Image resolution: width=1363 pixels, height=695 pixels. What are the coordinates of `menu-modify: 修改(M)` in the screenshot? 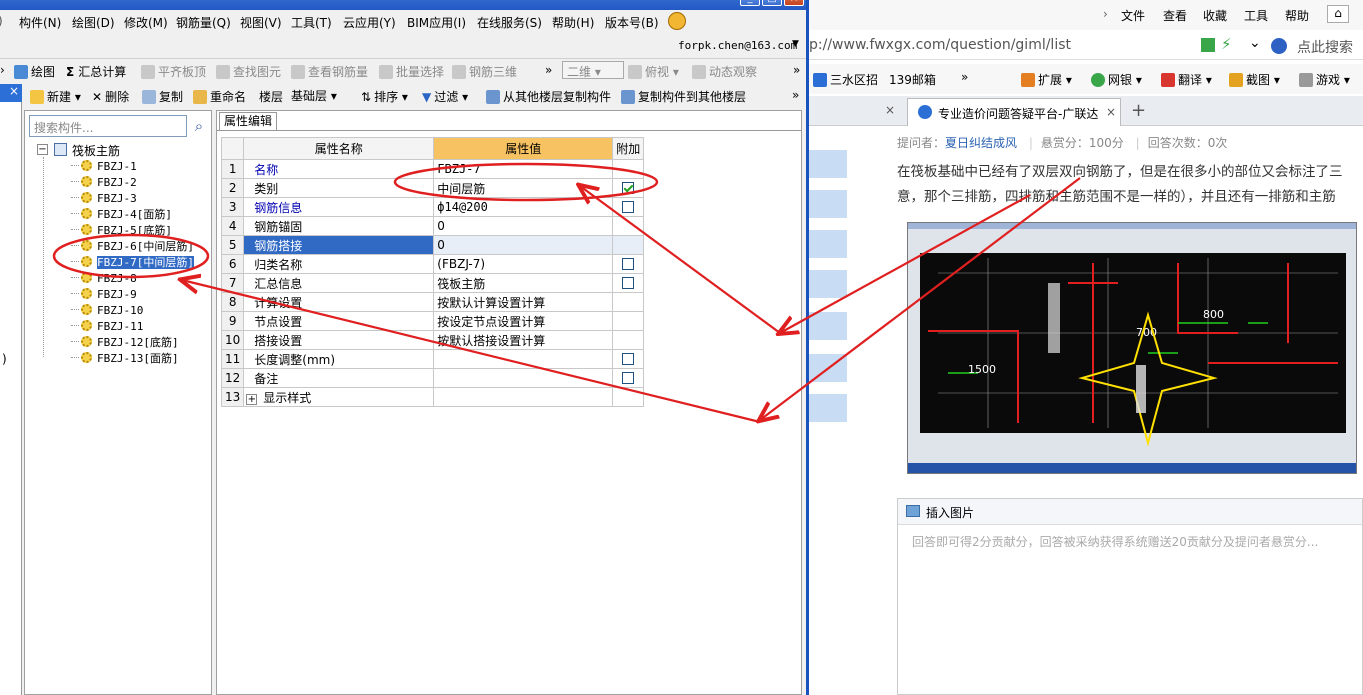 It's located at (146, 22).